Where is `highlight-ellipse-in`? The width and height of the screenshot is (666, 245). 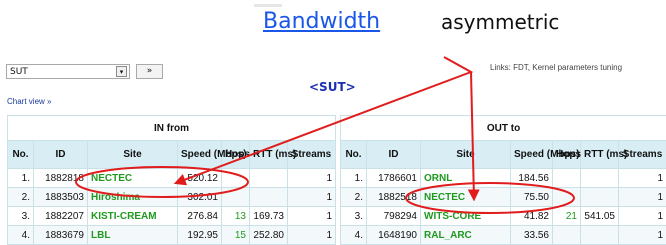 highlight-ellipse-in is located at coordinates (162, 182).